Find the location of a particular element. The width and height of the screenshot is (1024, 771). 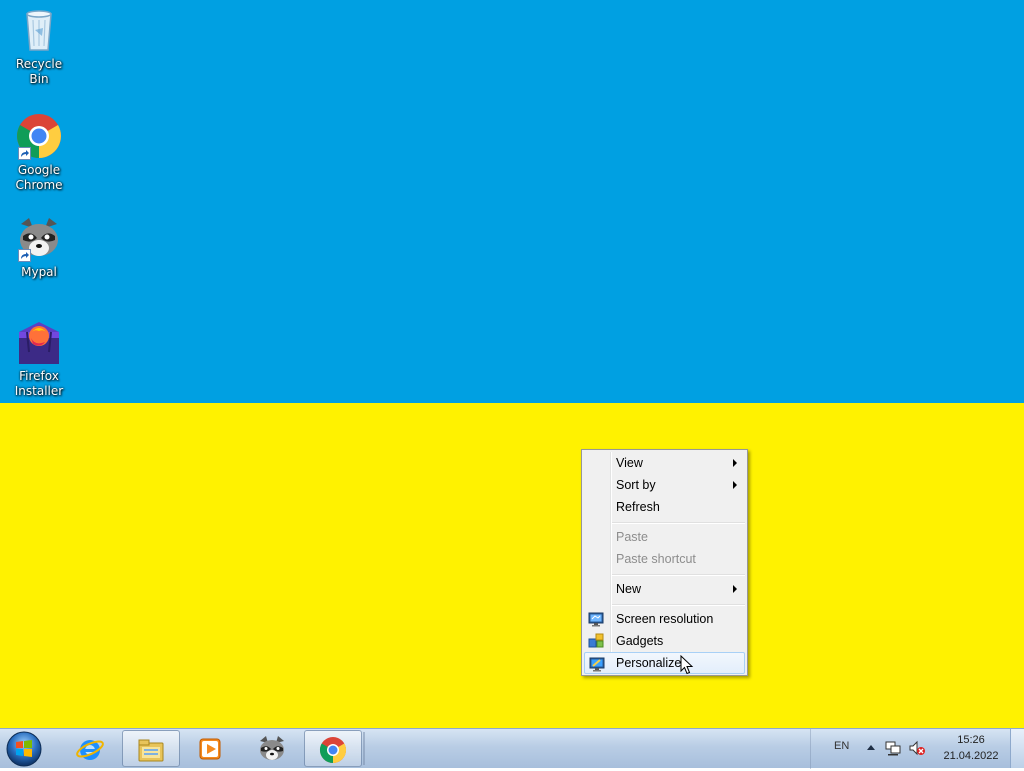

taskbar-separator is located at coordinates (364, 748).